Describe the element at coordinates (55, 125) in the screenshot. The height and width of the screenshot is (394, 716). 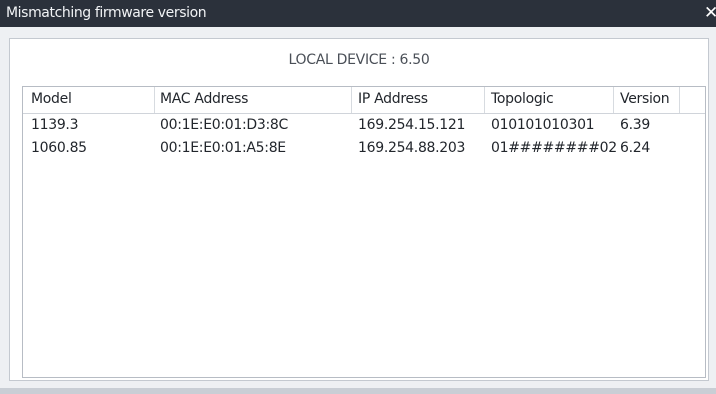
I see `cell-model: 1139.3` at that location.